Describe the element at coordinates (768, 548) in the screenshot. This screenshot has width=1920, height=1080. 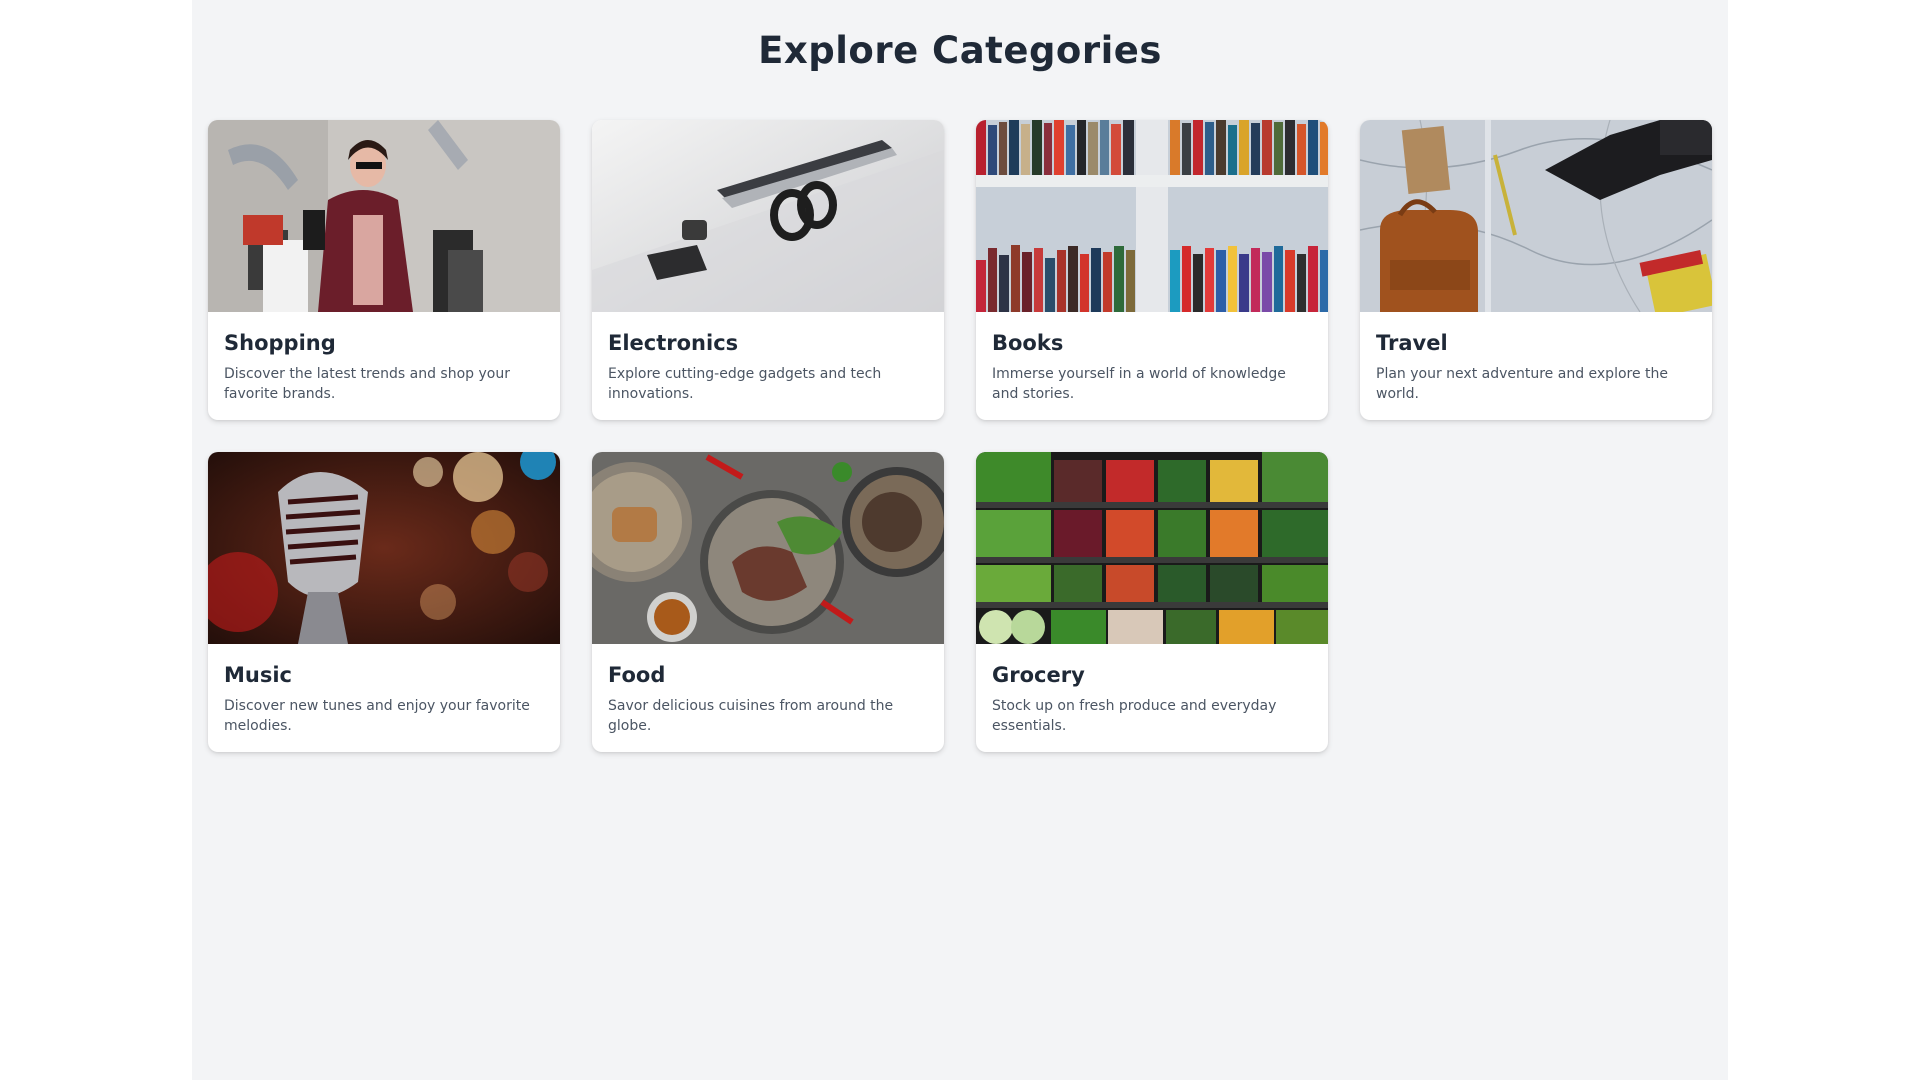
I see `food-image` at that location.